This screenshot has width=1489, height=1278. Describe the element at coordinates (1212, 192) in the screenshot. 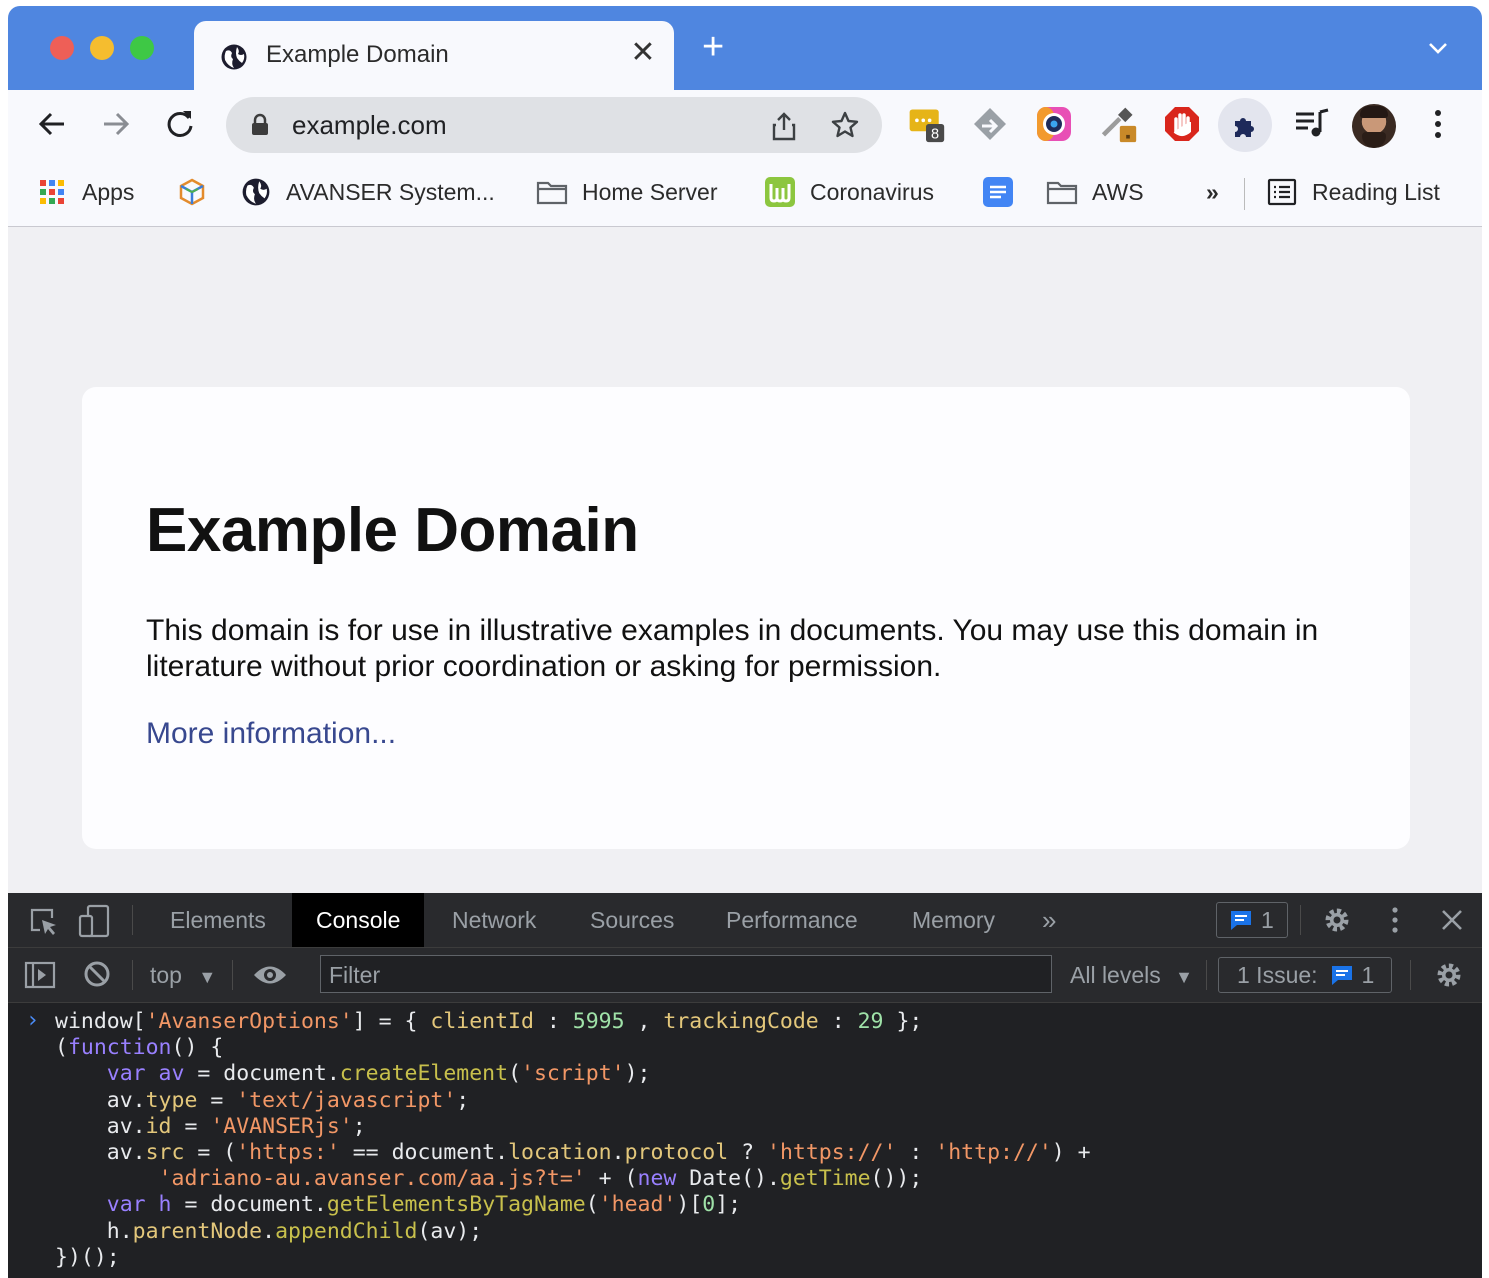

I see `bookmarks-overflow-button: »` at that location.